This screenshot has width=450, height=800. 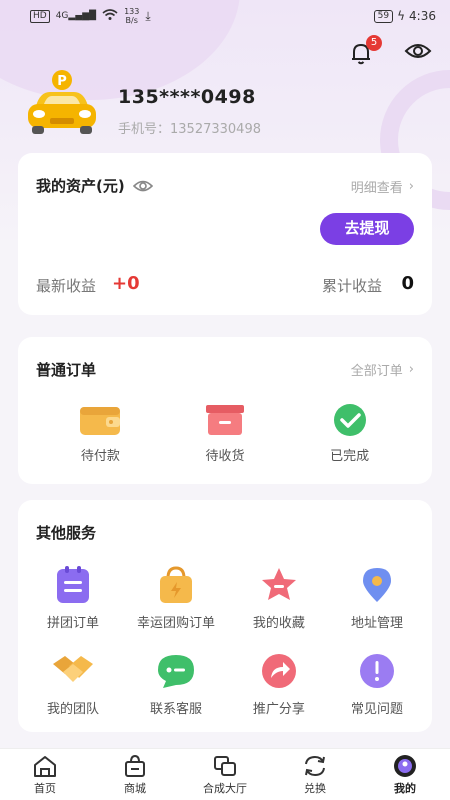 I want to click on handshake-icon, so click(x=73, y=669).